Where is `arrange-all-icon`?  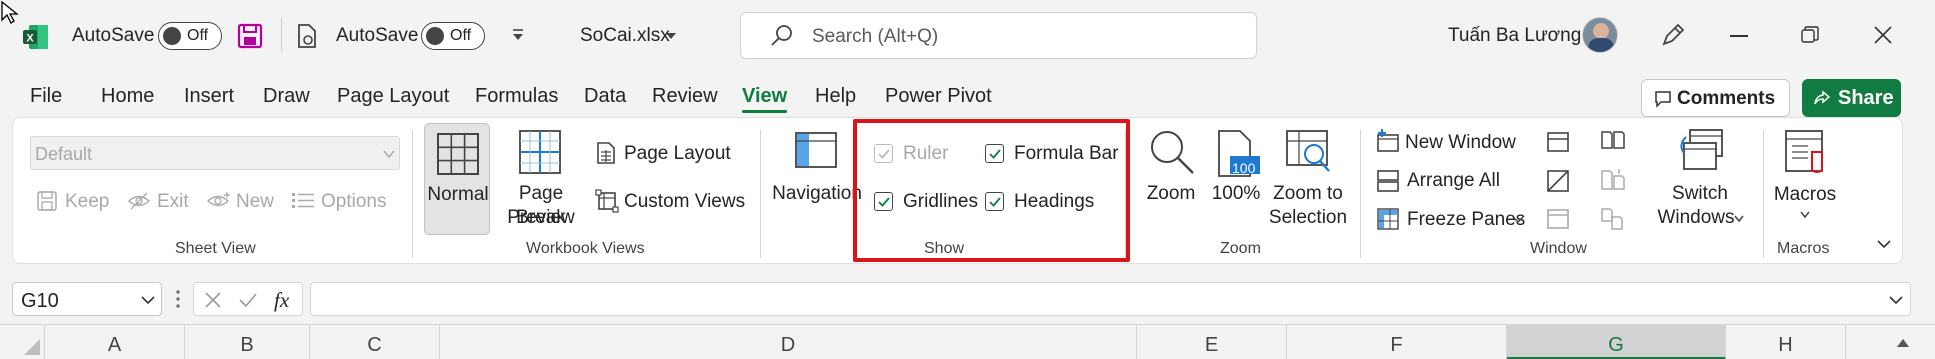
arrange-all-icon is located at coordinates (1388, 181).